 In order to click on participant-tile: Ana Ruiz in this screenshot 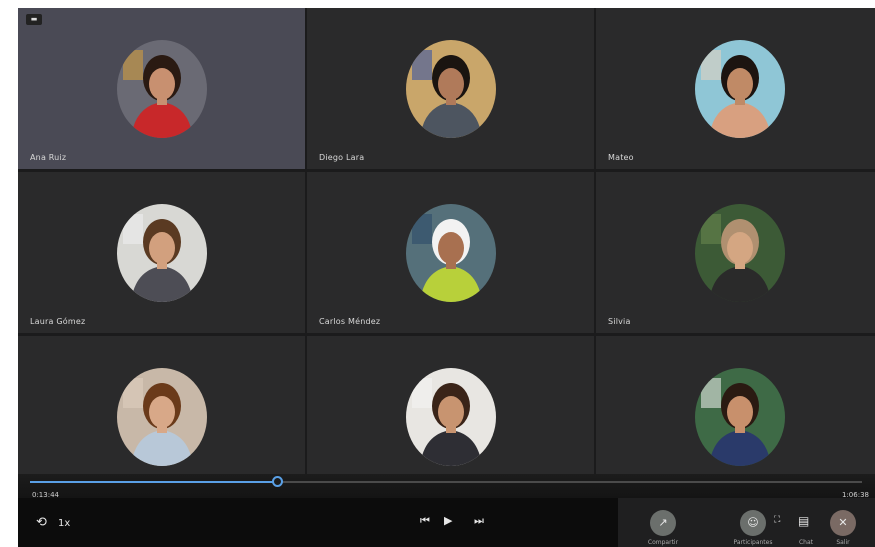, I will do `click(161, 88)`.